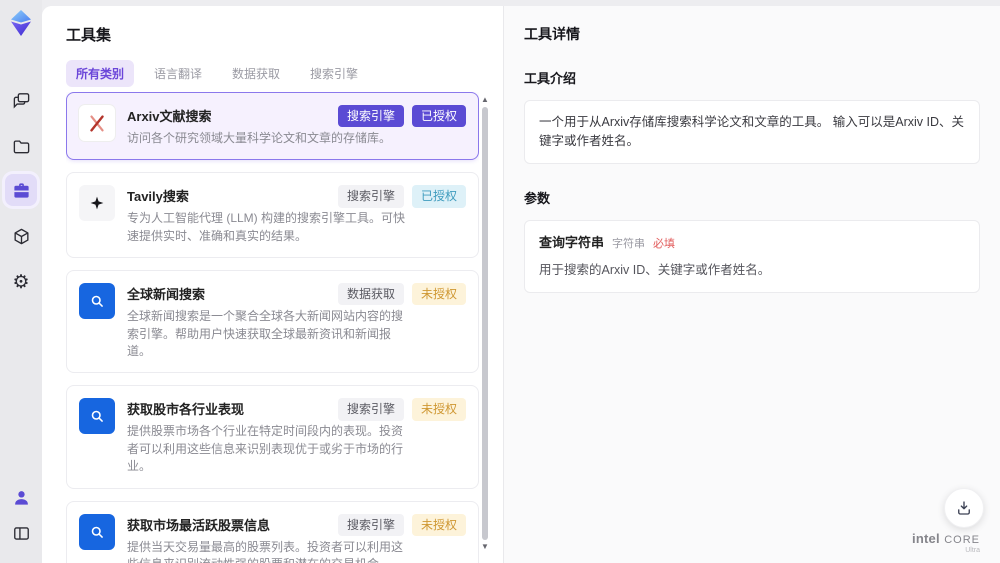 Image resolution: width=1000 pixels, height=563 pixels. What do you see at coordinates (926, 538) in the screenshot?
I see `brand-intel: intel` at bounding box center [926, 538].